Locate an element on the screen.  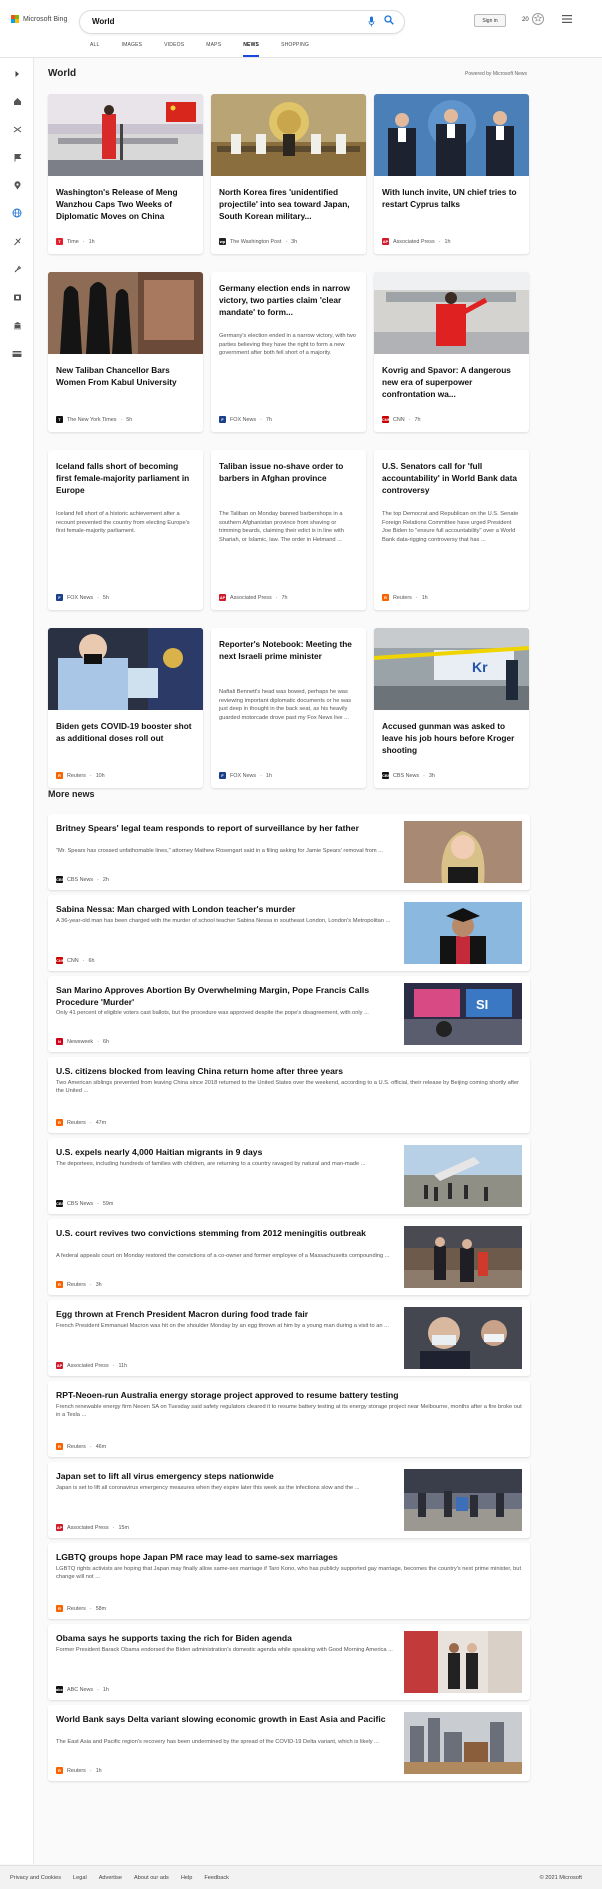
news-list-source: R Reuters · 58m is located at coordinates (81, 1608).